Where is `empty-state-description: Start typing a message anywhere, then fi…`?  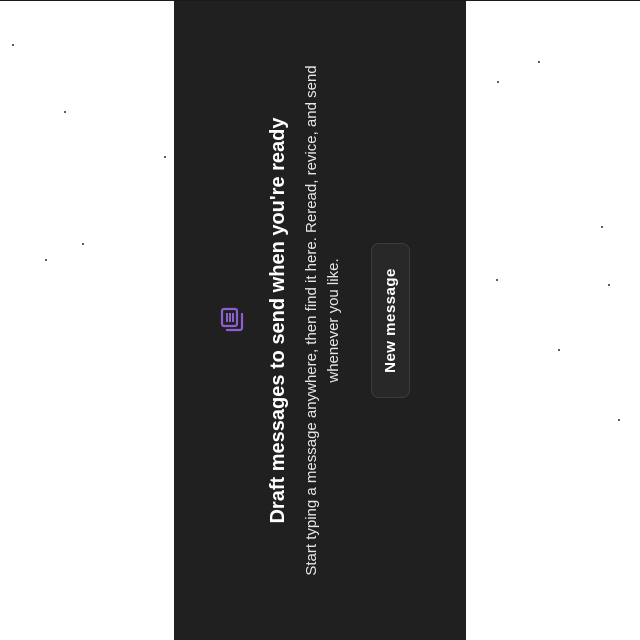
empty-state-description: Start typing a message anywhere, then fi… is located at coordinates (322, 320).